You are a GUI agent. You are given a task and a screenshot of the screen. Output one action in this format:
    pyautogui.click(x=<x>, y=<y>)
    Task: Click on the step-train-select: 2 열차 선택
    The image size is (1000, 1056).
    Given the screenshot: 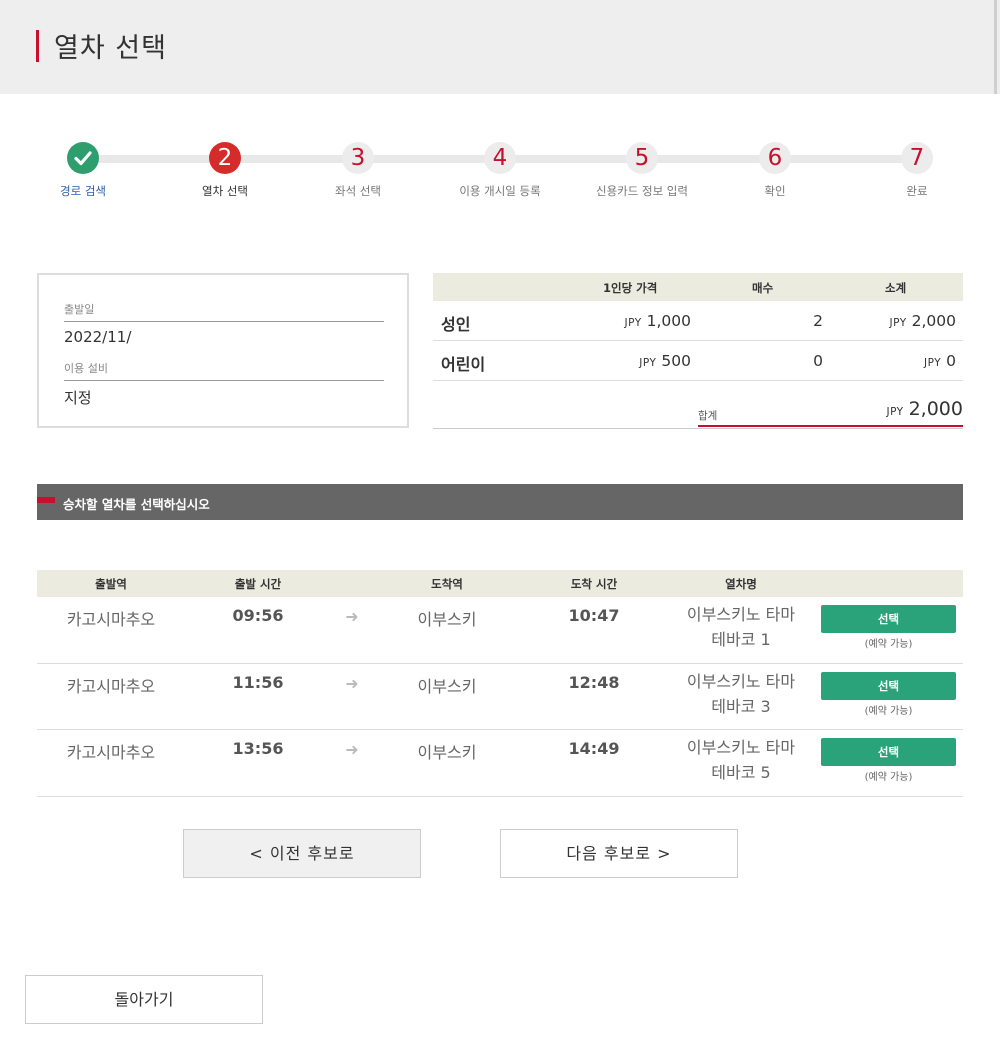 What is the action you would take?
    pyautogui.click(x=225, y=170)
    